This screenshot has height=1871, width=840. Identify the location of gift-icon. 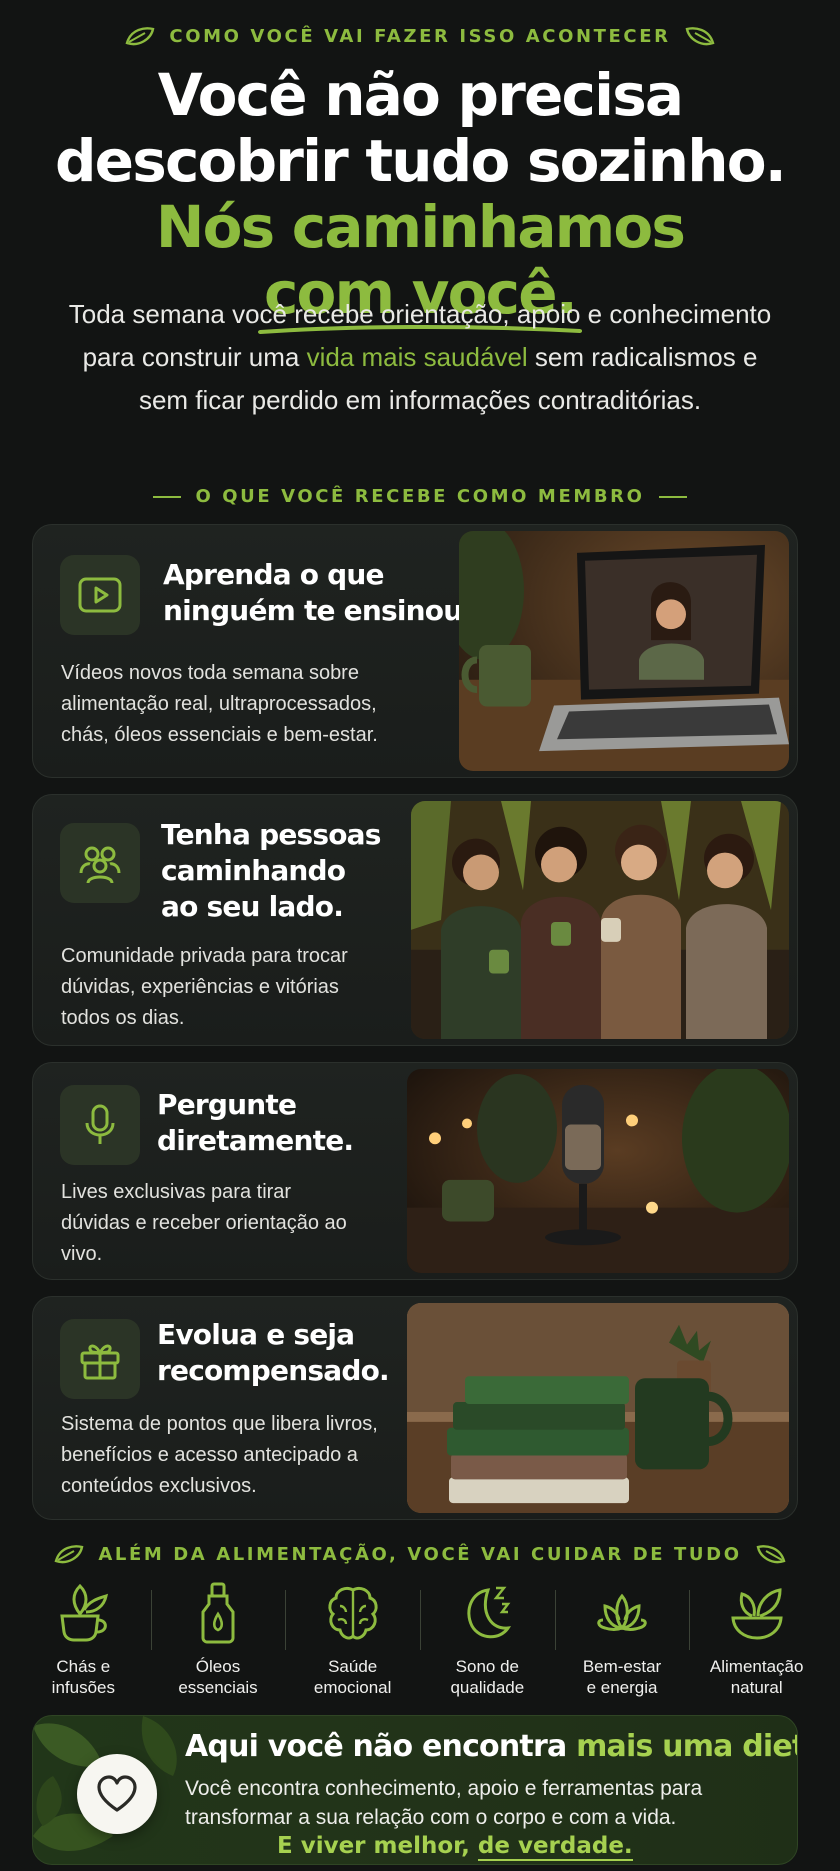
(100, 1359).